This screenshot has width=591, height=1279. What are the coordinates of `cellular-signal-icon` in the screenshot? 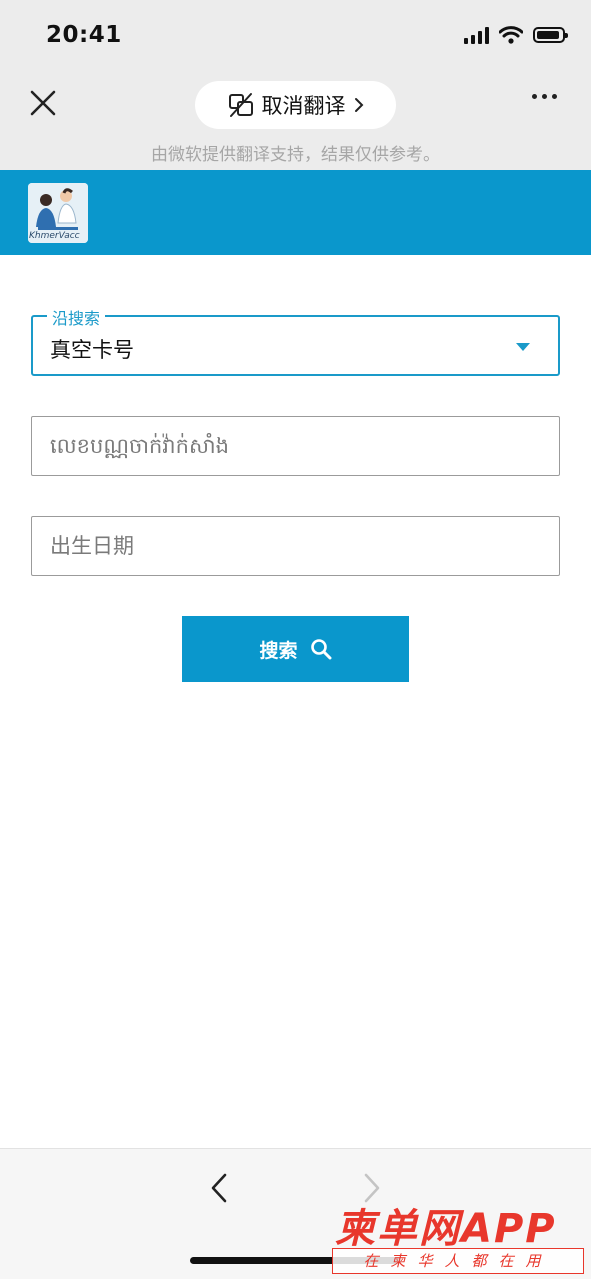 It's located at (476, 35).